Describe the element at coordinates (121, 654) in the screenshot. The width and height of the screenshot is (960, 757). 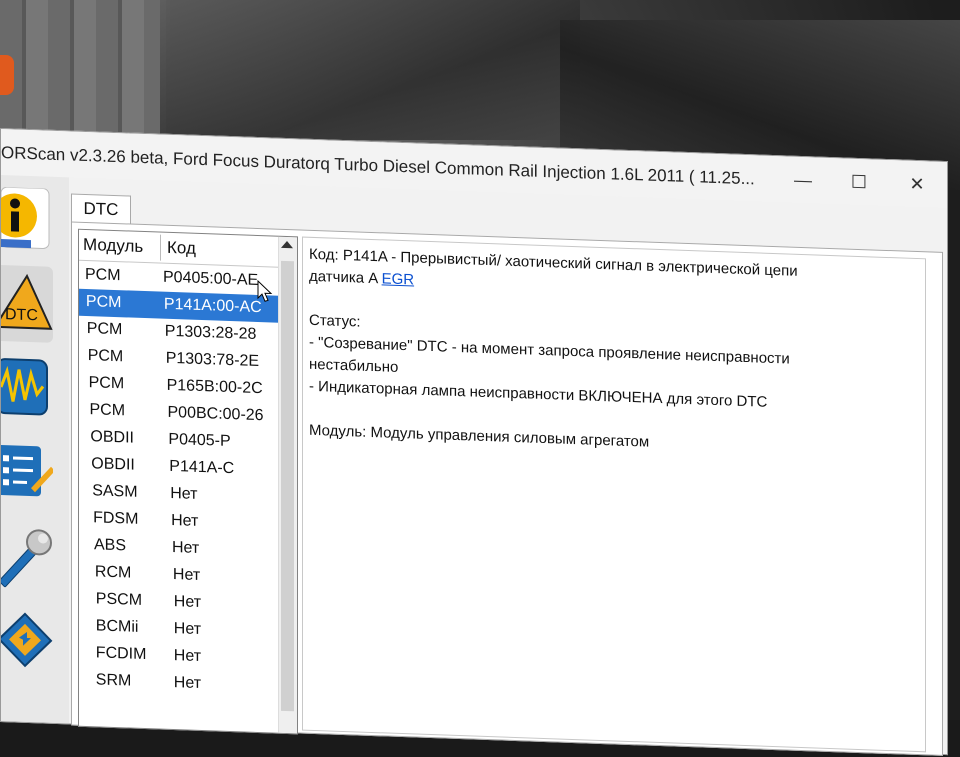
I see `dtc-row-module: FCDIM` at that location.